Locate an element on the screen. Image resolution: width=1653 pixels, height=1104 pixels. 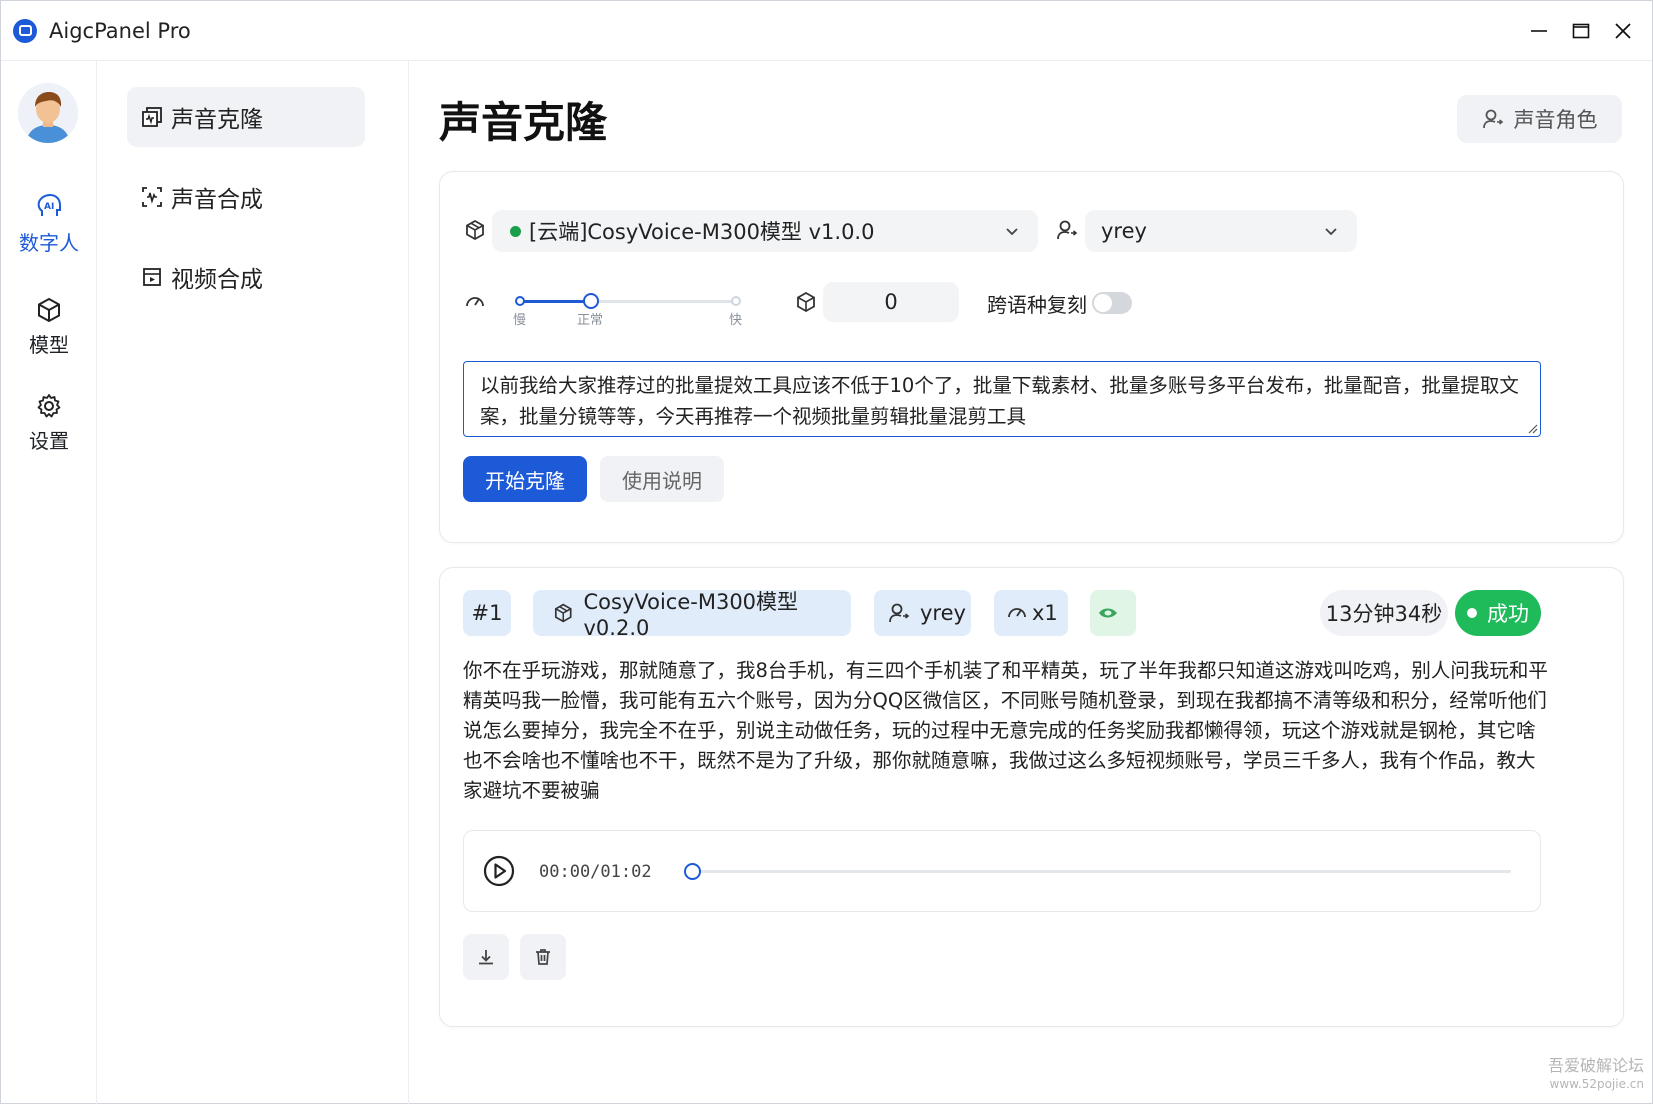
status-badge: 成功 is located at coordinates (1498, 613).